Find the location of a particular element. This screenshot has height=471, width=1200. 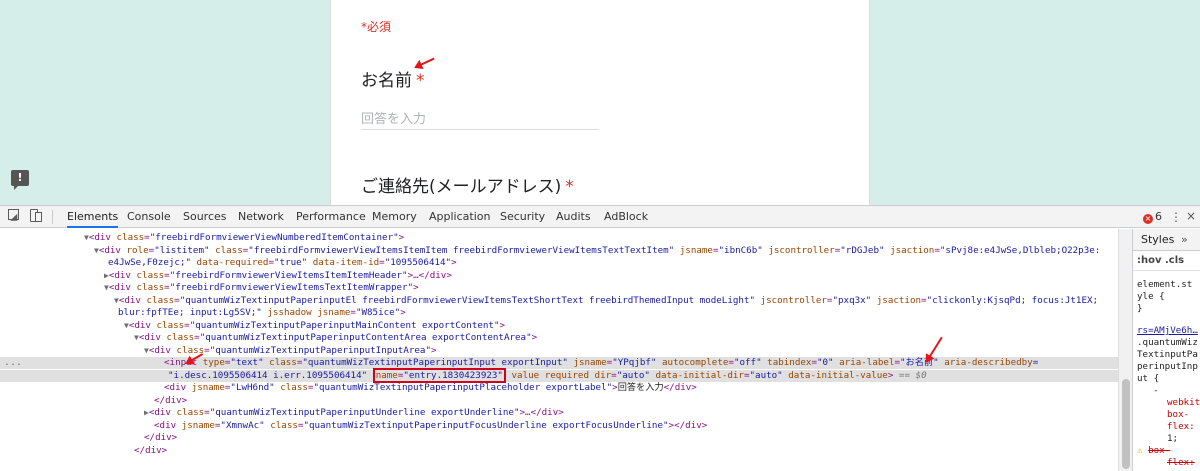

tab-audits: Audits is located at coordinates (573, 217).